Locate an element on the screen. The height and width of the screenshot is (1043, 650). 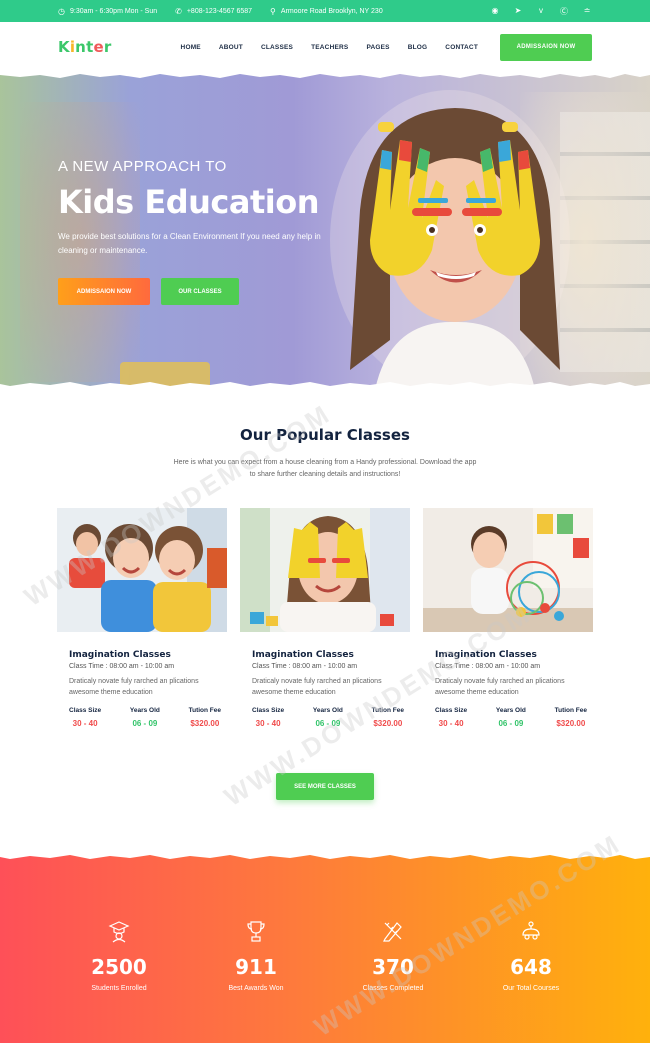
counter-label: Classes Completed is located at coordinates (393, 988).